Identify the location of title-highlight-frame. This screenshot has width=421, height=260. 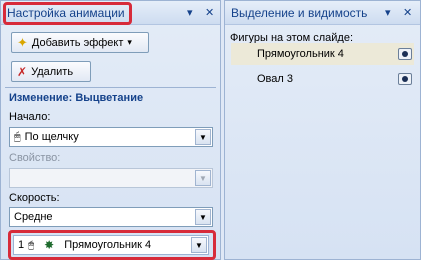
(67, 13).